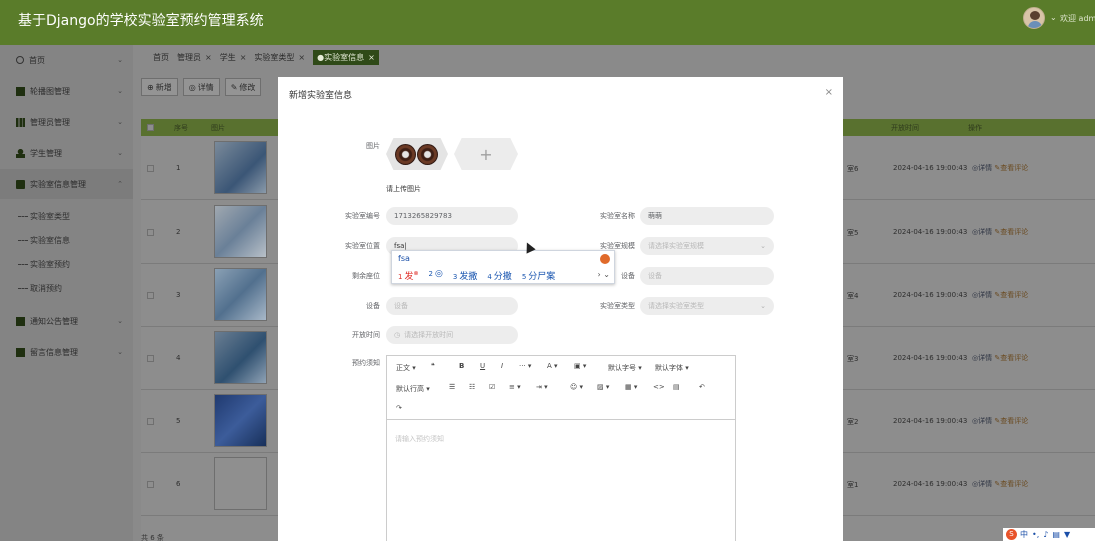  I want to click on code-input: 1713265829783, so click(452, 216).